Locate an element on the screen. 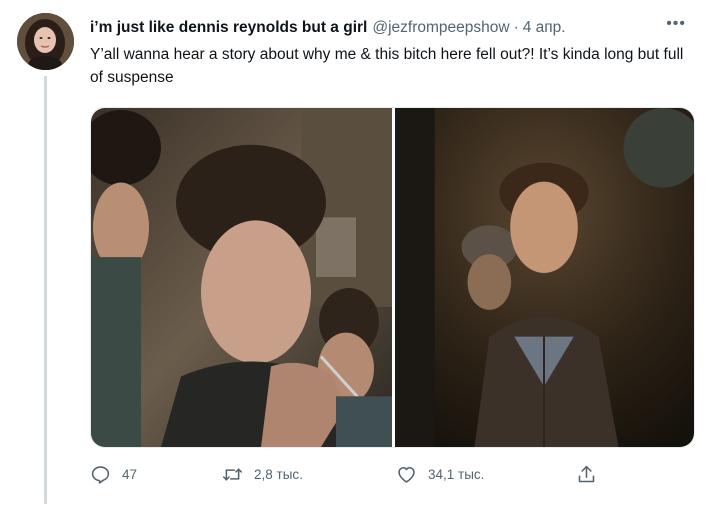  retweet-count: 2,8 тыс. is located at coordinates (278, 474).